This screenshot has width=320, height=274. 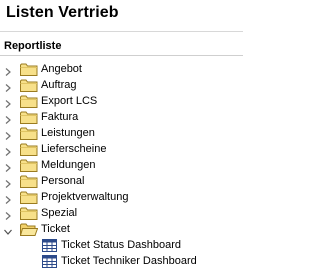 I want to click on tree-report-ticket-status-dashboard: Ticket Status Dashboard, so click(x=121, y=245).